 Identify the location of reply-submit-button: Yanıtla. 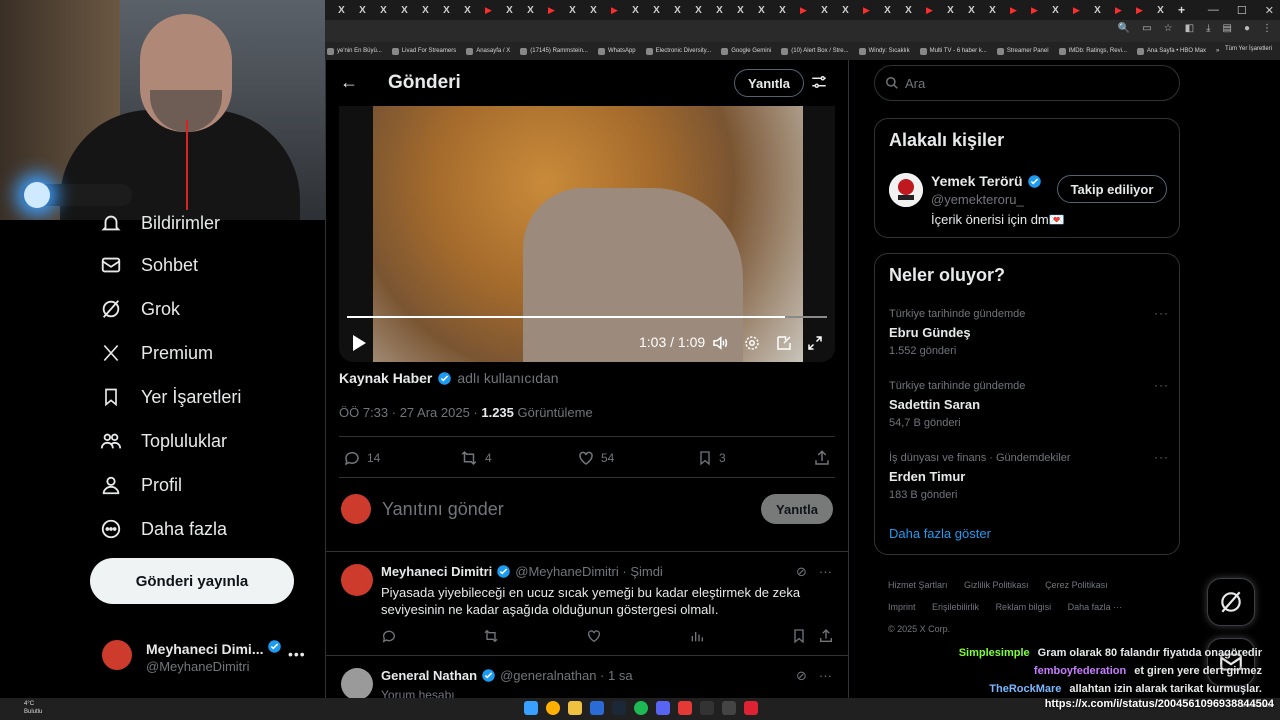
(797, 509).